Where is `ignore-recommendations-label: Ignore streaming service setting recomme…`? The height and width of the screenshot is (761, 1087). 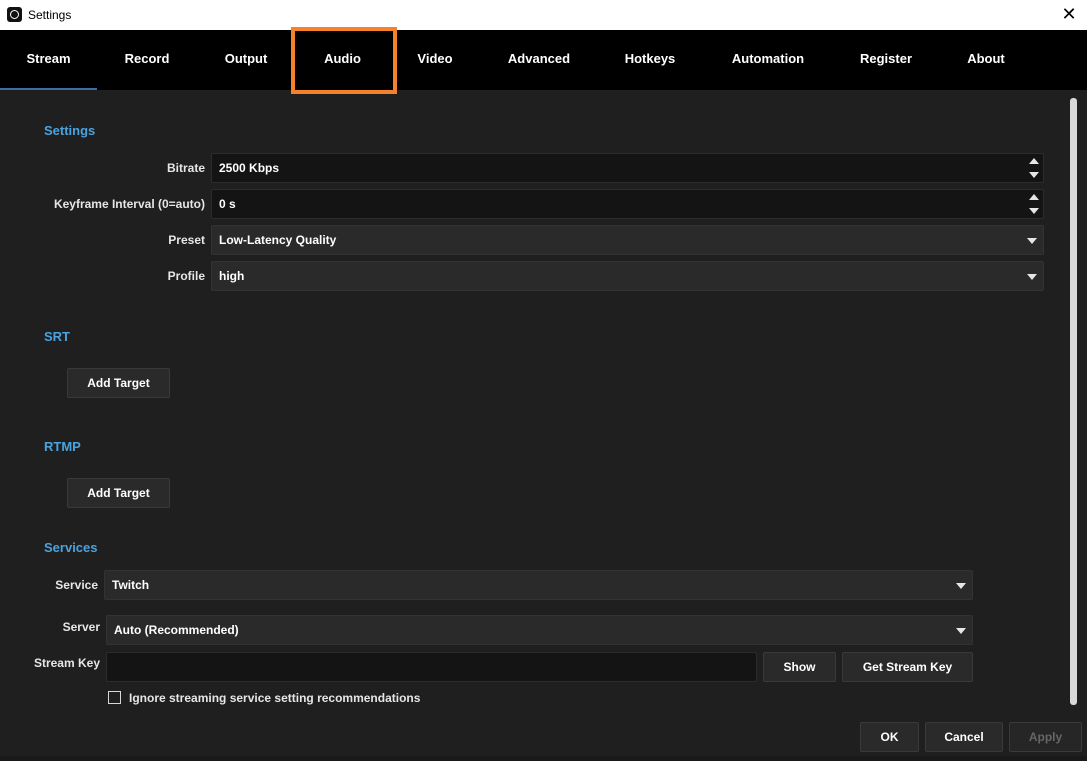
ignore-recommendations-label: Ignore streaming service setting recomme… is located at coordinates (275, 698).